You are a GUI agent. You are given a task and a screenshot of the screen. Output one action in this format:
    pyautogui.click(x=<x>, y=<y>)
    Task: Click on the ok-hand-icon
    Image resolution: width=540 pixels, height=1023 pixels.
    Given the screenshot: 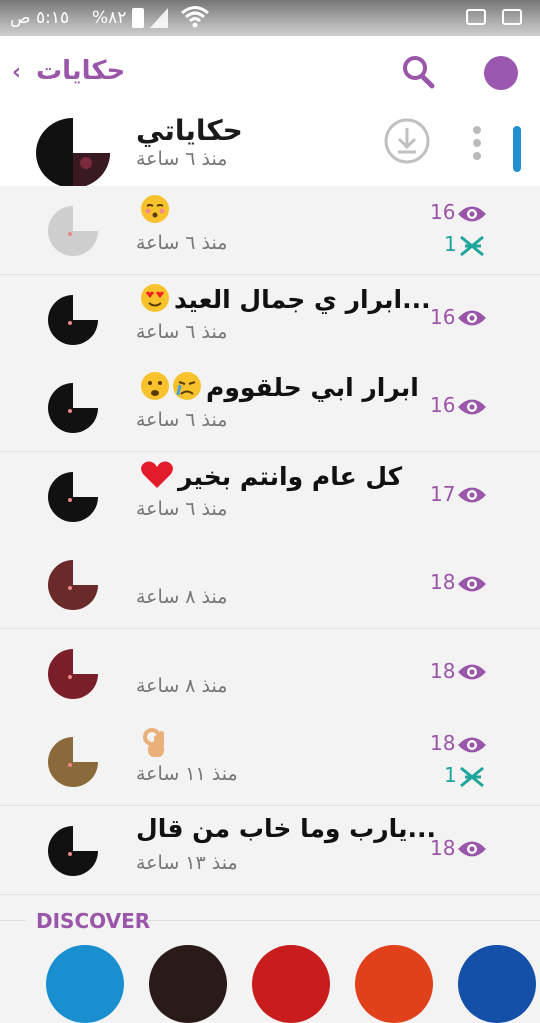 What is the action you would take?
    pyautogui.click(x=155, y=745)
    